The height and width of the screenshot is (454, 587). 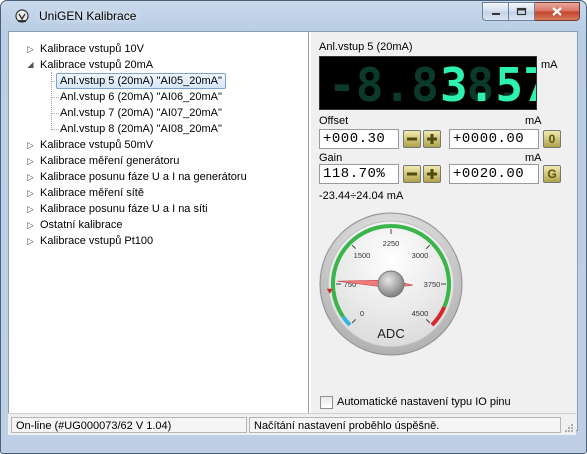 What do you see at coordinates (391, 243) in the screenshot?
I see `gauge-tick-label: 2250` at bounding box center [391, 243].